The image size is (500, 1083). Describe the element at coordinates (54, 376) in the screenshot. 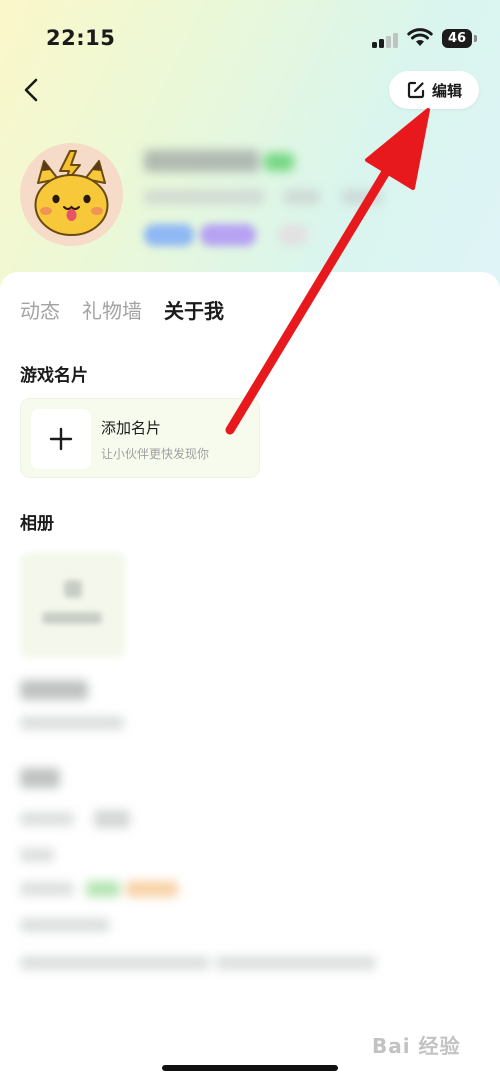

I see `game-cards-title: 游戏名片` at that location.